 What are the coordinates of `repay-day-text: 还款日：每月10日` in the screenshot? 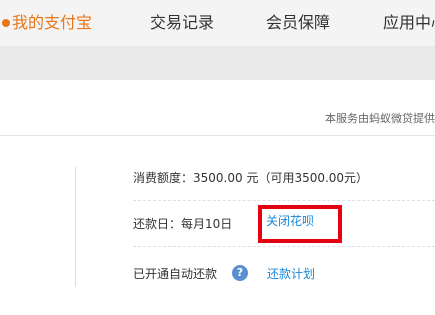 It's located at (183, 224).